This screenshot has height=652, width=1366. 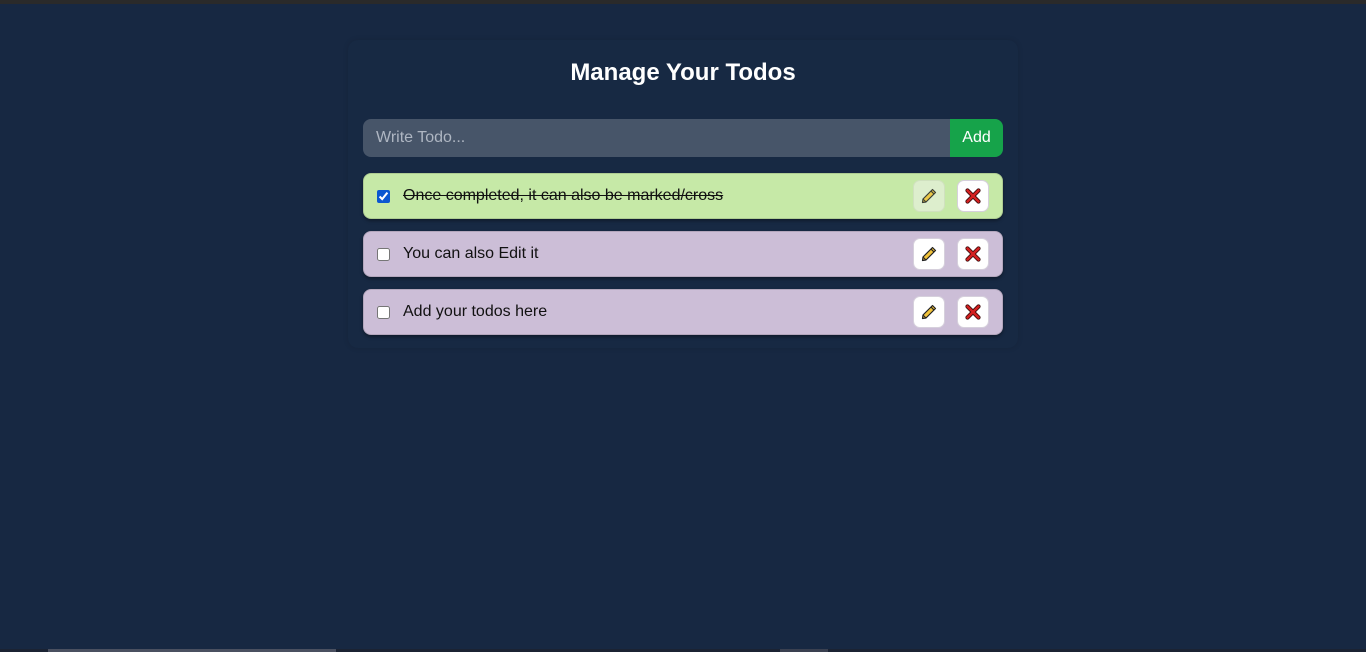 What do you see at coordinates (658, 312) in the screenshot?
I see `todo-text: Add your todos here` at bounding box center [658, 312].